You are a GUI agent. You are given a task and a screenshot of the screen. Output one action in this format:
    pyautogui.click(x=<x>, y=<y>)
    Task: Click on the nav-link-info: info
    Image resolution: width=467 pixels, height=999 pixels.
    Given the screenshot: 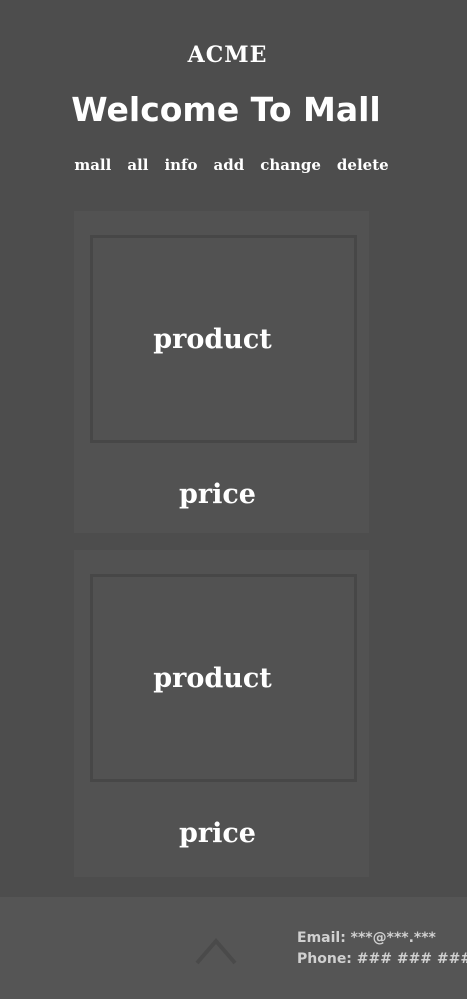 What is the action you would take?
    pyautogui.click(x=180, y=165)
    